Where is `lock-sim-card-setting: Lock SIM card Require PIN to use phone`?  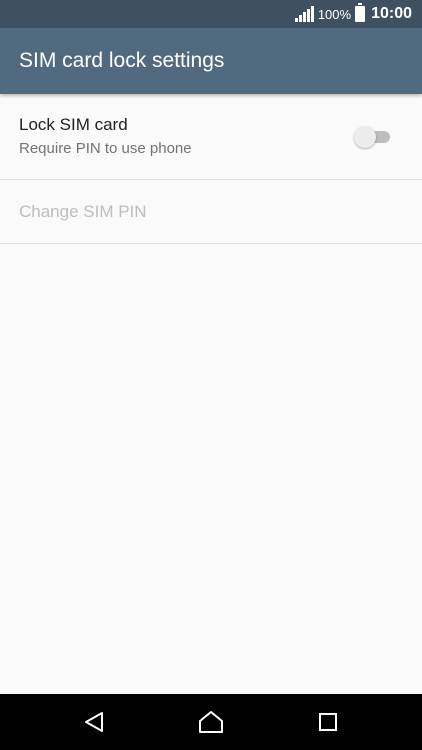 lock-sim-card-setting: Lock SIM card Require PIN to use phone is located at coordinates (211, 137).